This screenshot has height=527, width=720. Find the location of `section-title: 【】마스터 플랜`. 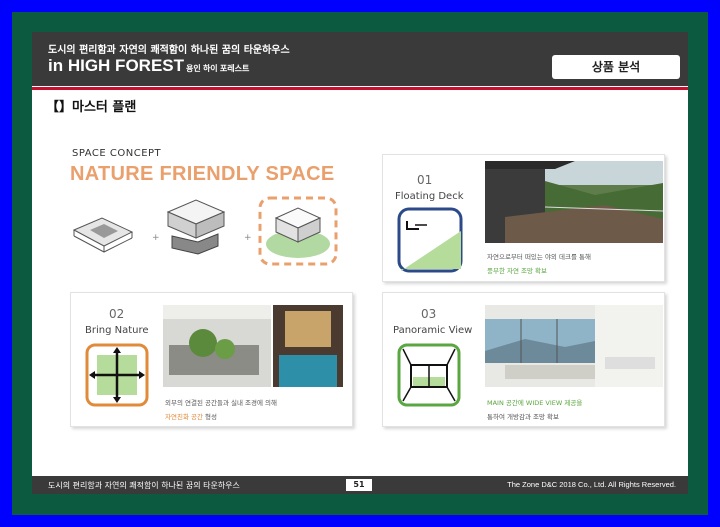

section-title: 【】마스터 플랜 is located at coordinates (91, 107).